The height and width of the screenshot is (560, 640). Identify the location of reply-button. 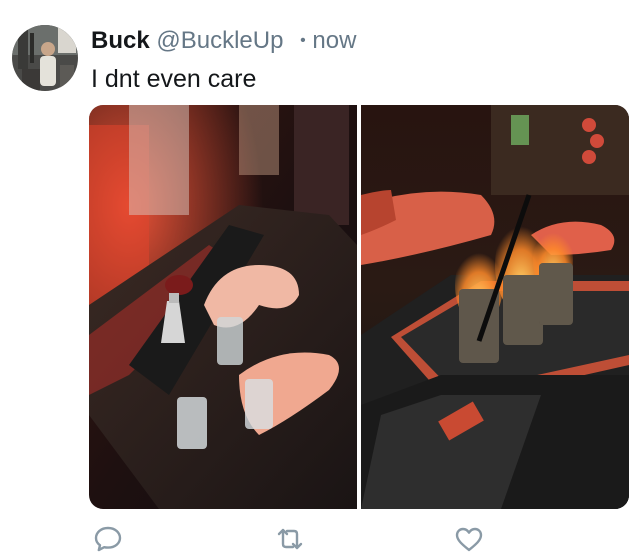
(108, 539).